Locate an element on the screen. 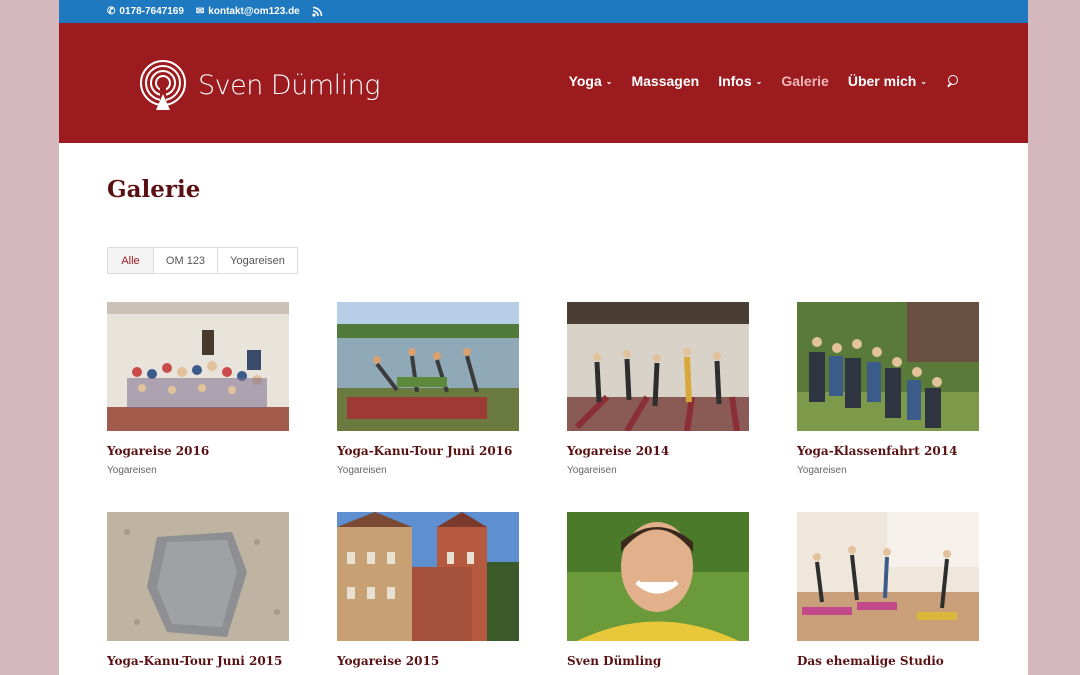 Image resolution: width=1080 pixels, height=675 pixels. nav-item-ueber-mich: Über mich ⌄ is located at coordinates (887, 81).